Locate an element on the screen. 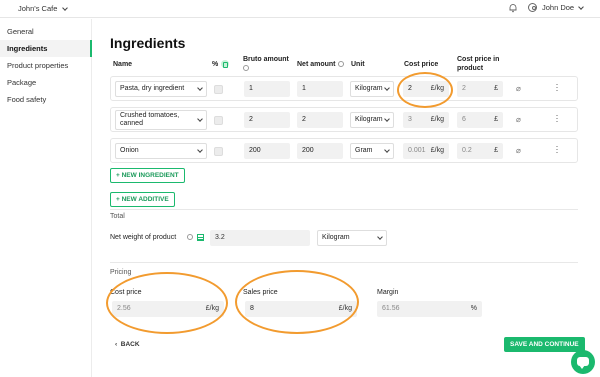 The image size is (600, 377). header-name: Name is located at coordinates (123, 64).